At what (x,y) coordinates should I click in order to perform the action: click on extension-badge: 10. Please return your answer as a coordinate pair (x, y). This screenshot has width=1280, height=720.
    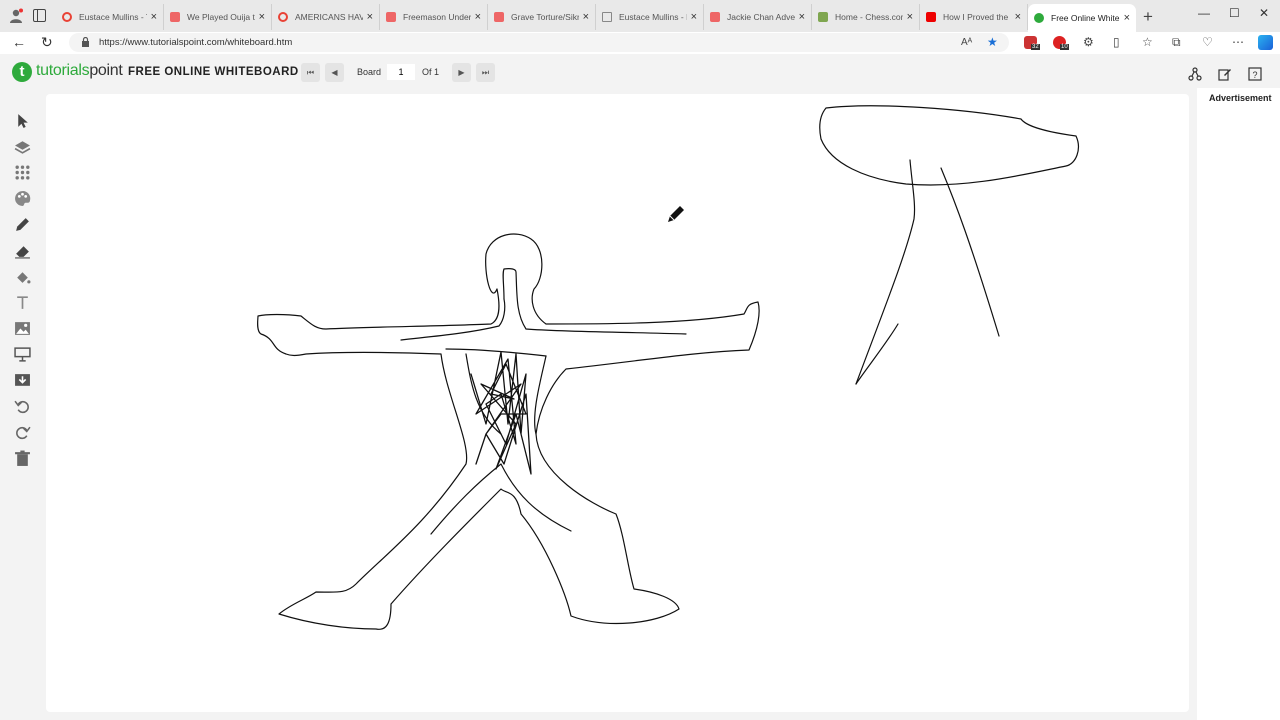
    Looking at the image, I should click on (1064, 47).